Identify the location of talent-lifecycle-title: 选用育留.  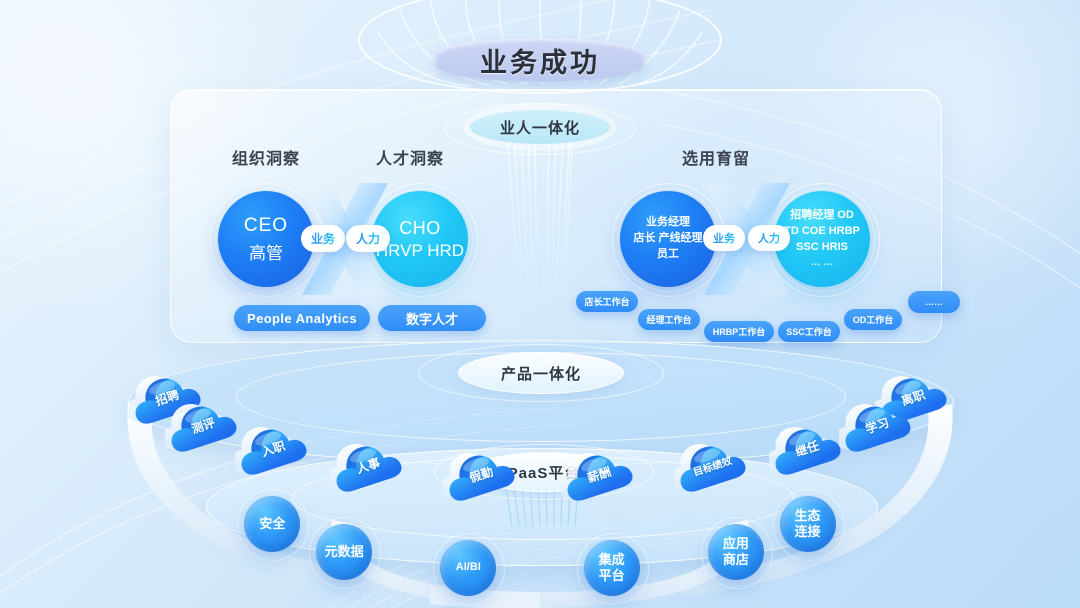
(716, 159).